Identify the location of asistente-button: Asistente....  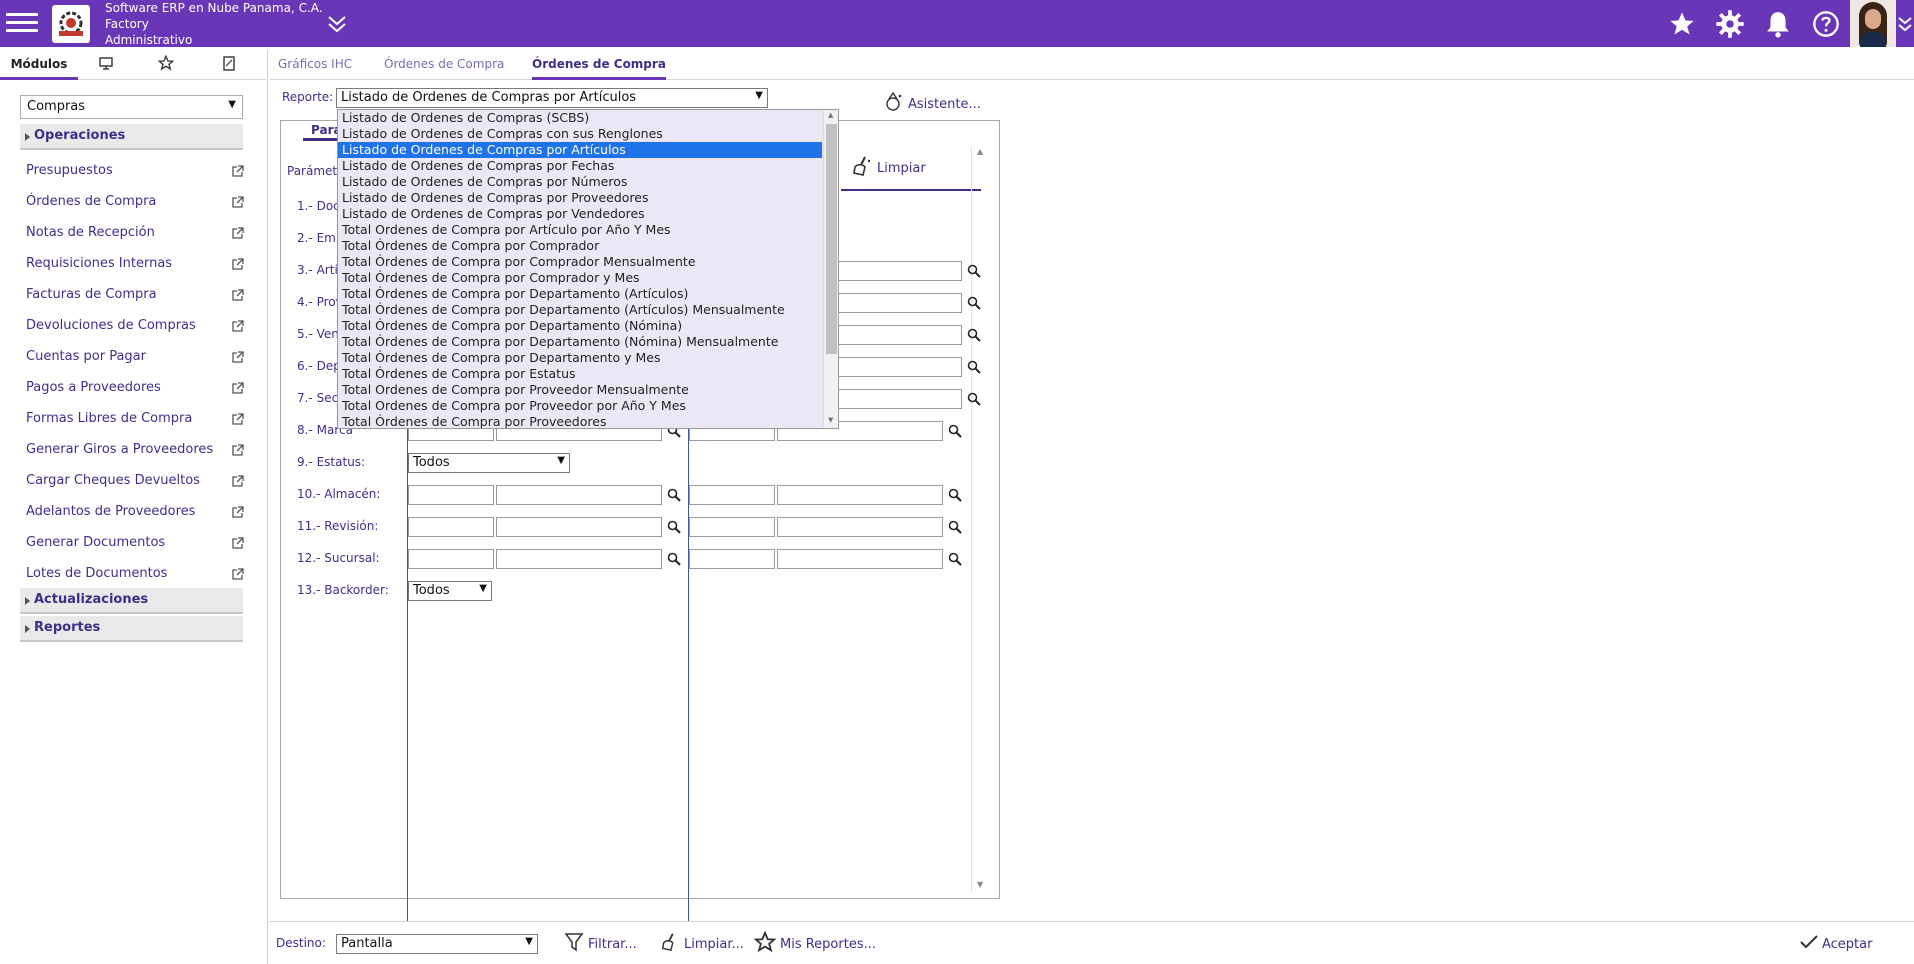
(932, 103).